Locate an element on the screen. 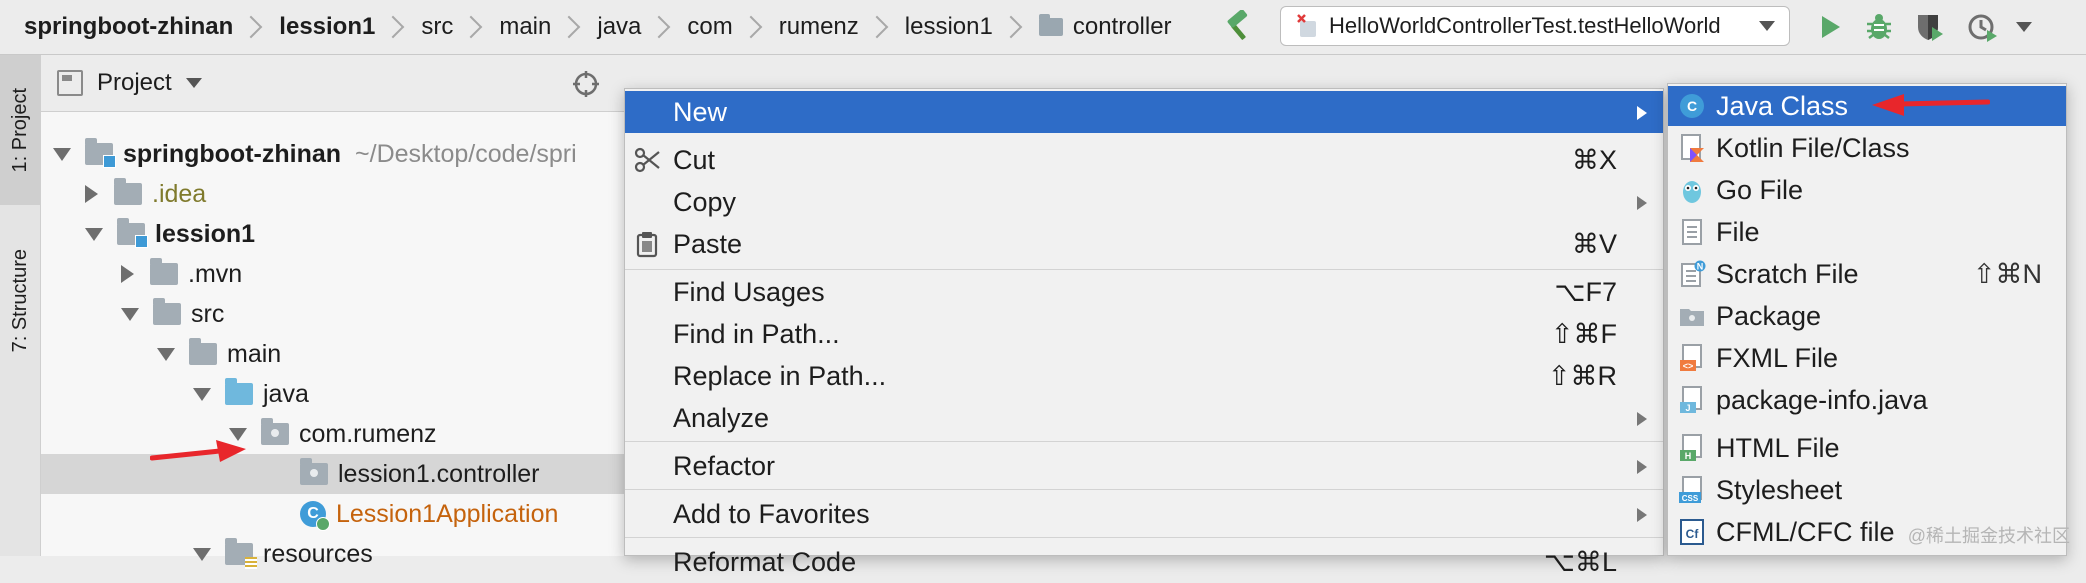 This screenshot has height=583, width=2086. breadcrumb-item-src: src is located at coordinates (460, 27).